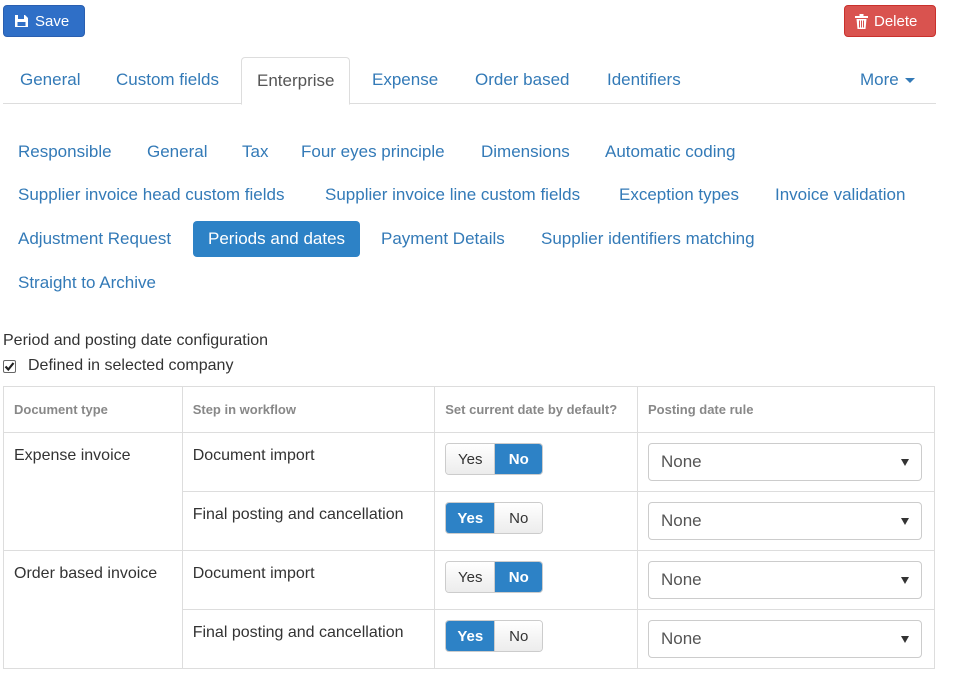 This screenshot has height=682, width=967. What do you see at coordinates (840, 195) in the screenshot?
I see `subnav-invoice-validation: Invoice validation` at bounding box center [840, 195].